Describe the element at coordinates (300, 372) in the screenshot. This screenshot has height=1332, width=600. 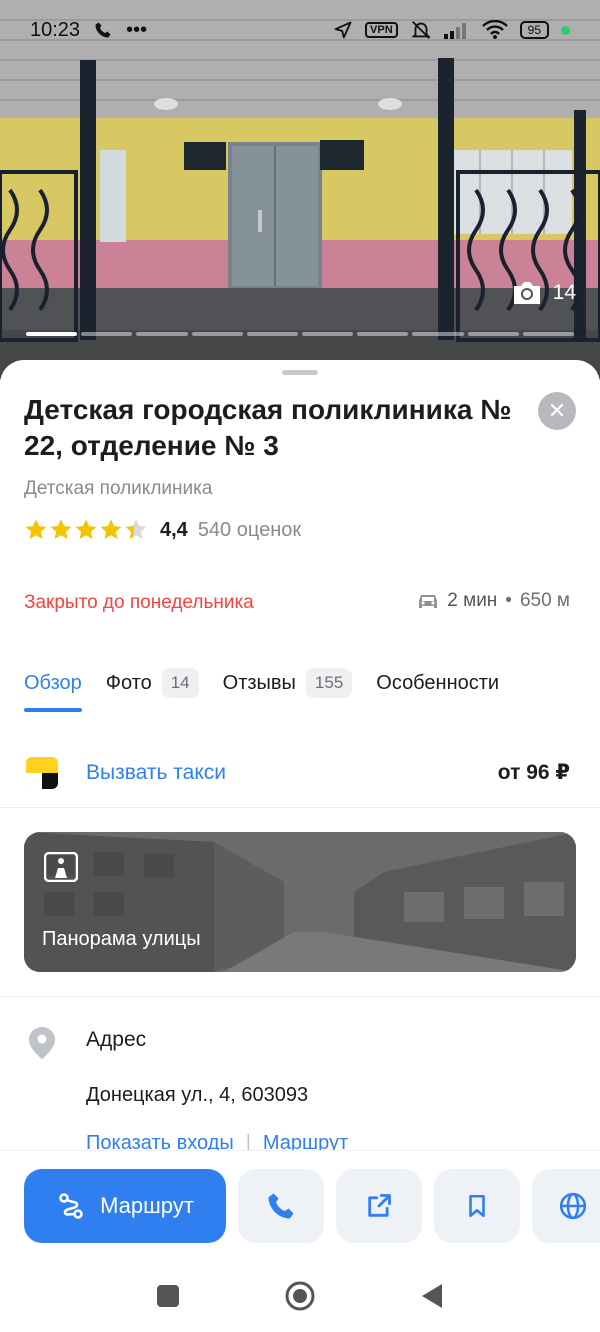
I see `sheet-grabber` at that location.